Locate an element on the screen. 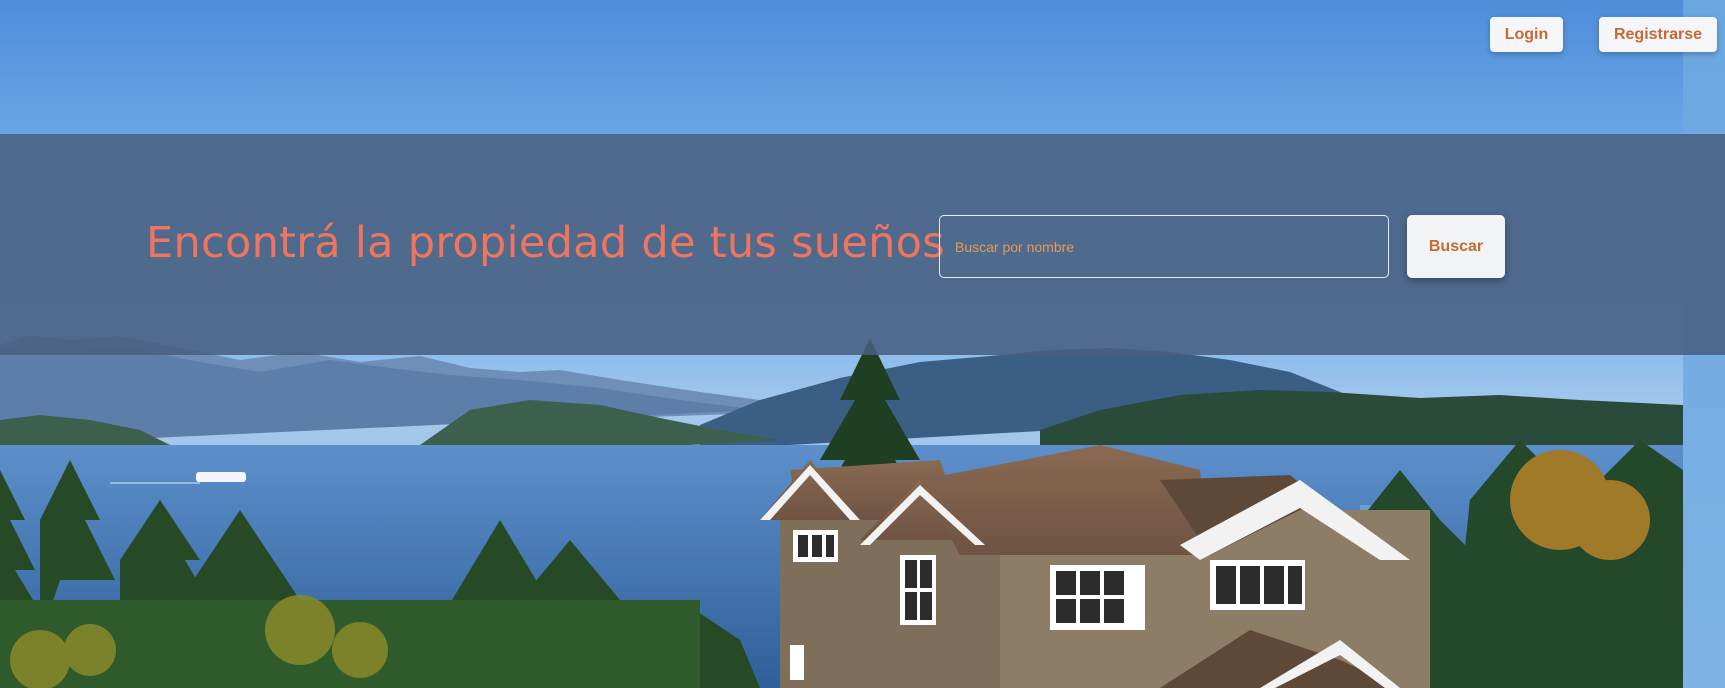 The width and height of the screenshot is (1725, 688). register-button: Registrarse is located at coordinates (1658, 34).